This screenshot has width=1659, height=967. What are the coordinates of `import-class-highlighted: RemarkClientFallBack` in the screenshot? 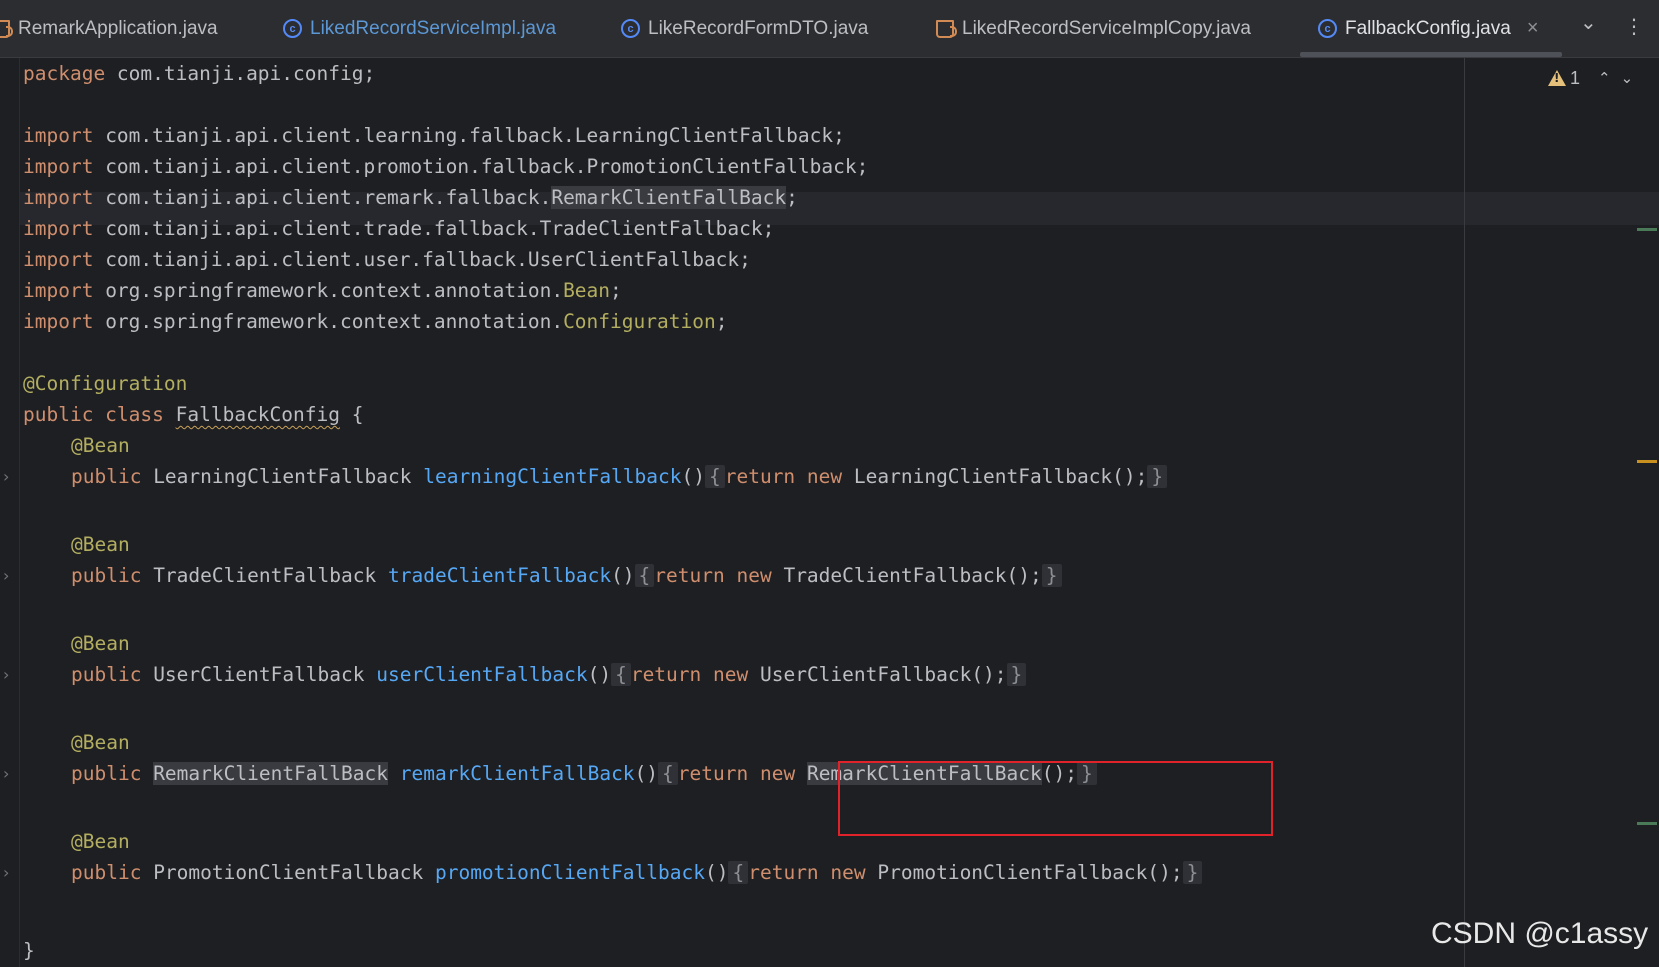 It's located at (669, 197).